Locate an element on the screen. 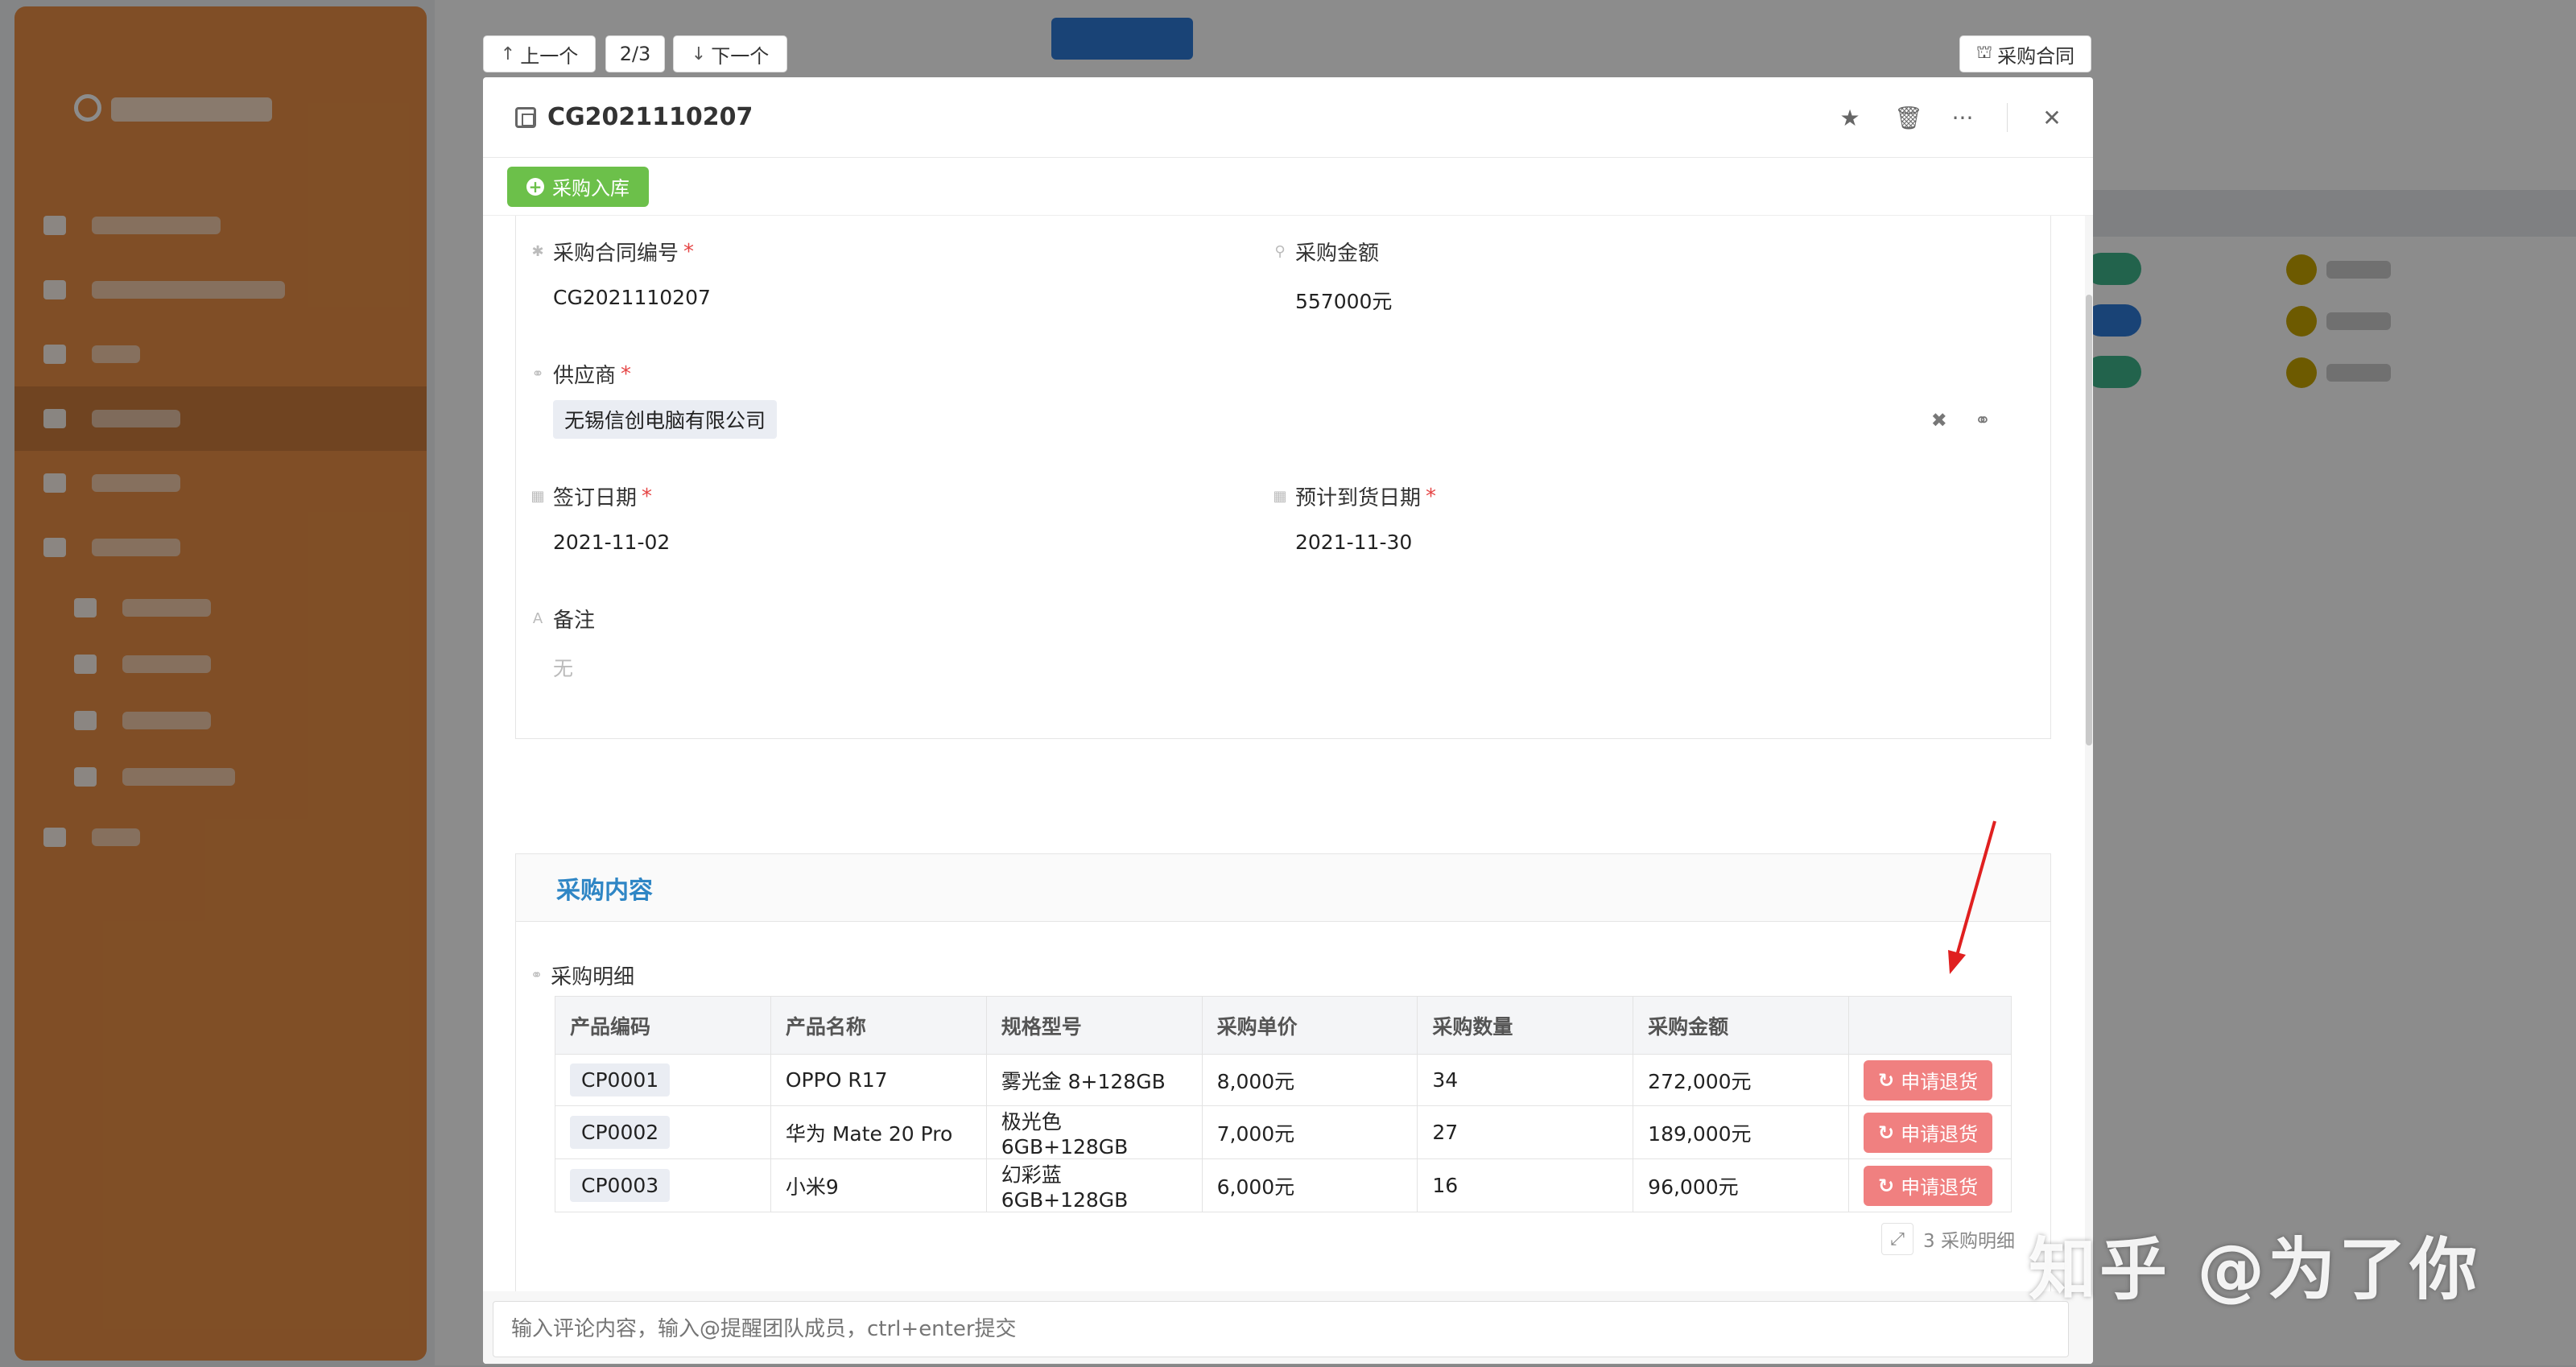  col-header: 规格型号 is located at coordinates (1094, 1025).